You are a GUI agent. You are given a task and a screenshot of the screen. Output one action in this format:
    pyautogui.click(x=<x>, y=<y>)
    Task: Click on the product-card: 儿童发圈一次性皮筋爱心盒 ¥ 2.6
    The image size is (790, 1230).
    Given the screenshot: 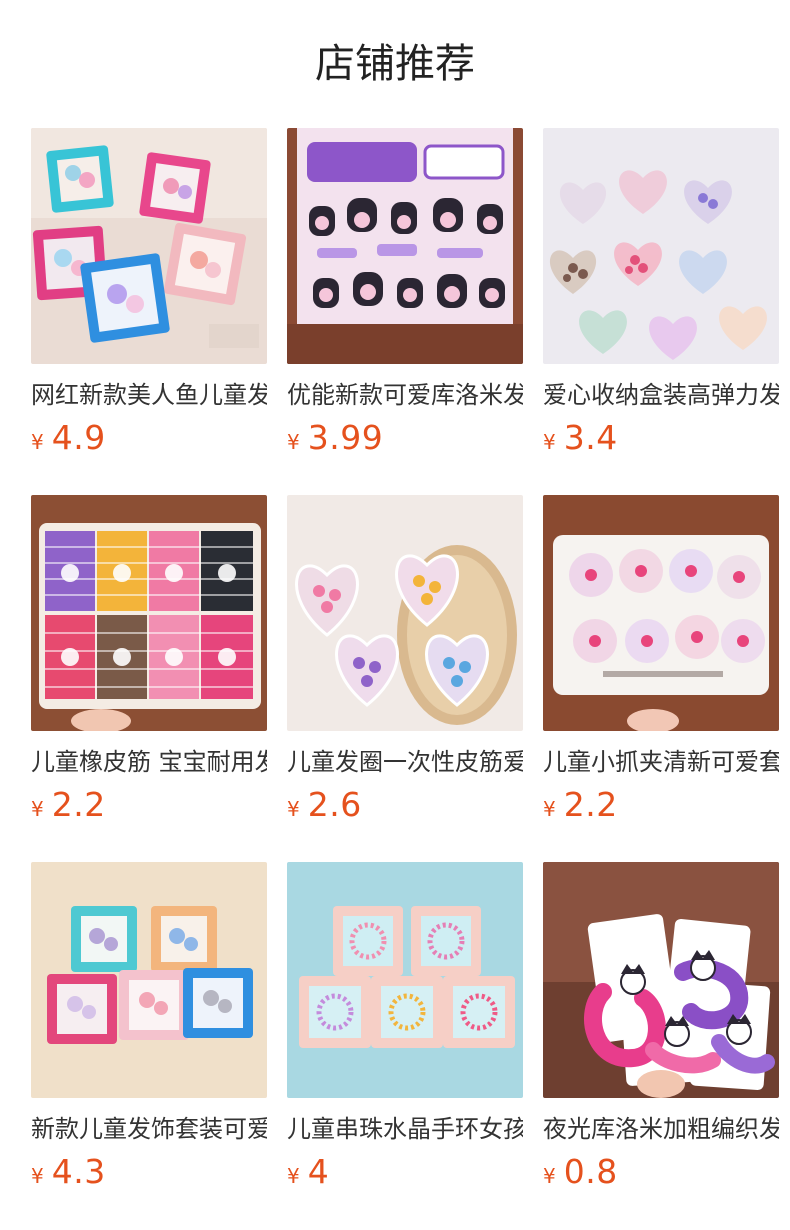 What is the action you would take?
    pyautogui.click(x=405, y=678)
    